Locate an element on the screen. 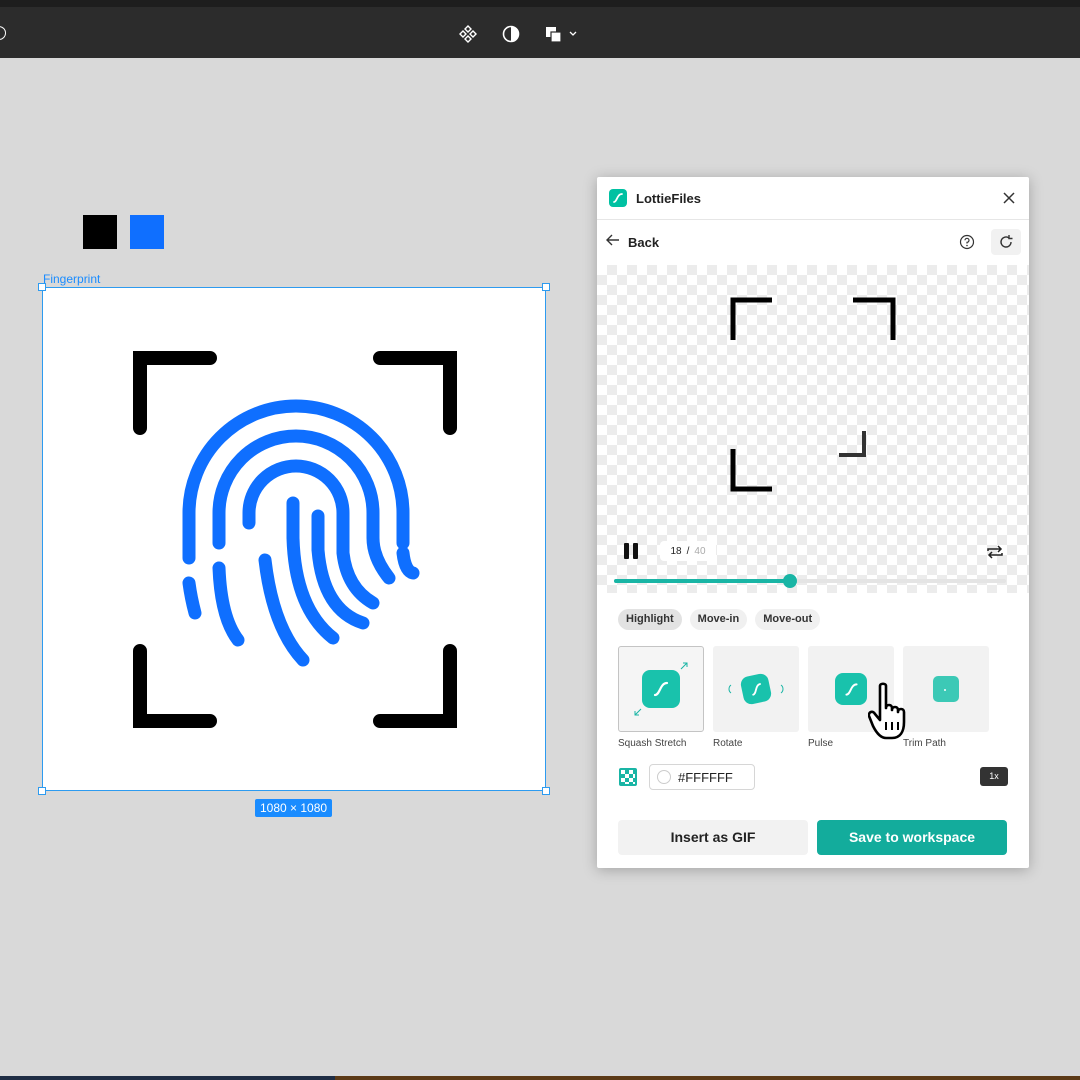 The height and width of the screenshot is (1080, 1080). preview-animation-frame is located at coordinates (813, 394).